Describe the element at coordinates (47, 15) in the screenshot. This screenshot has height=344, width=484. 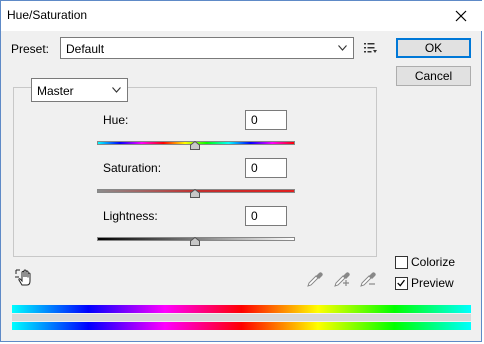
I see `window-title: Hue/Saturation` at that location.